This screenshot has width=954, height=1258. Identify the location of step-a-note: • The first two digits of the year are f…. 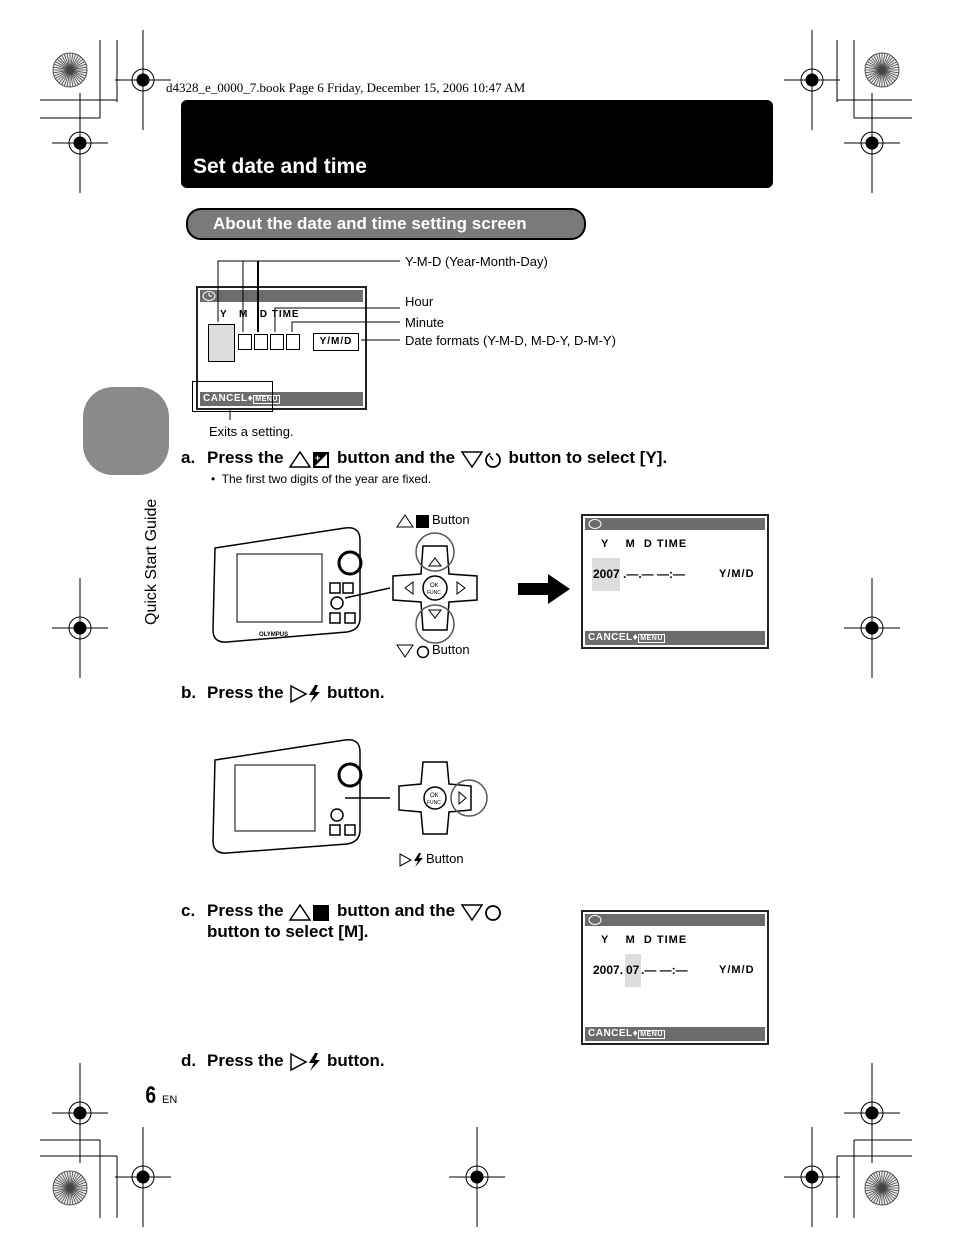
(321, 479).